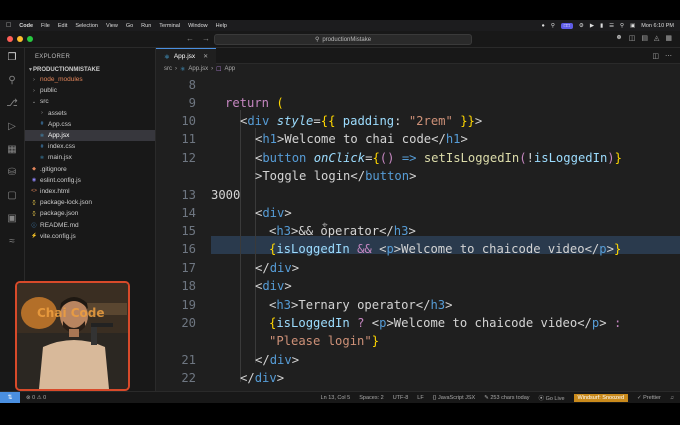 Image resolution: width=680 pixels, height=425 pixels. I want to click on tree-item-label: package.json, so click(59, 214).